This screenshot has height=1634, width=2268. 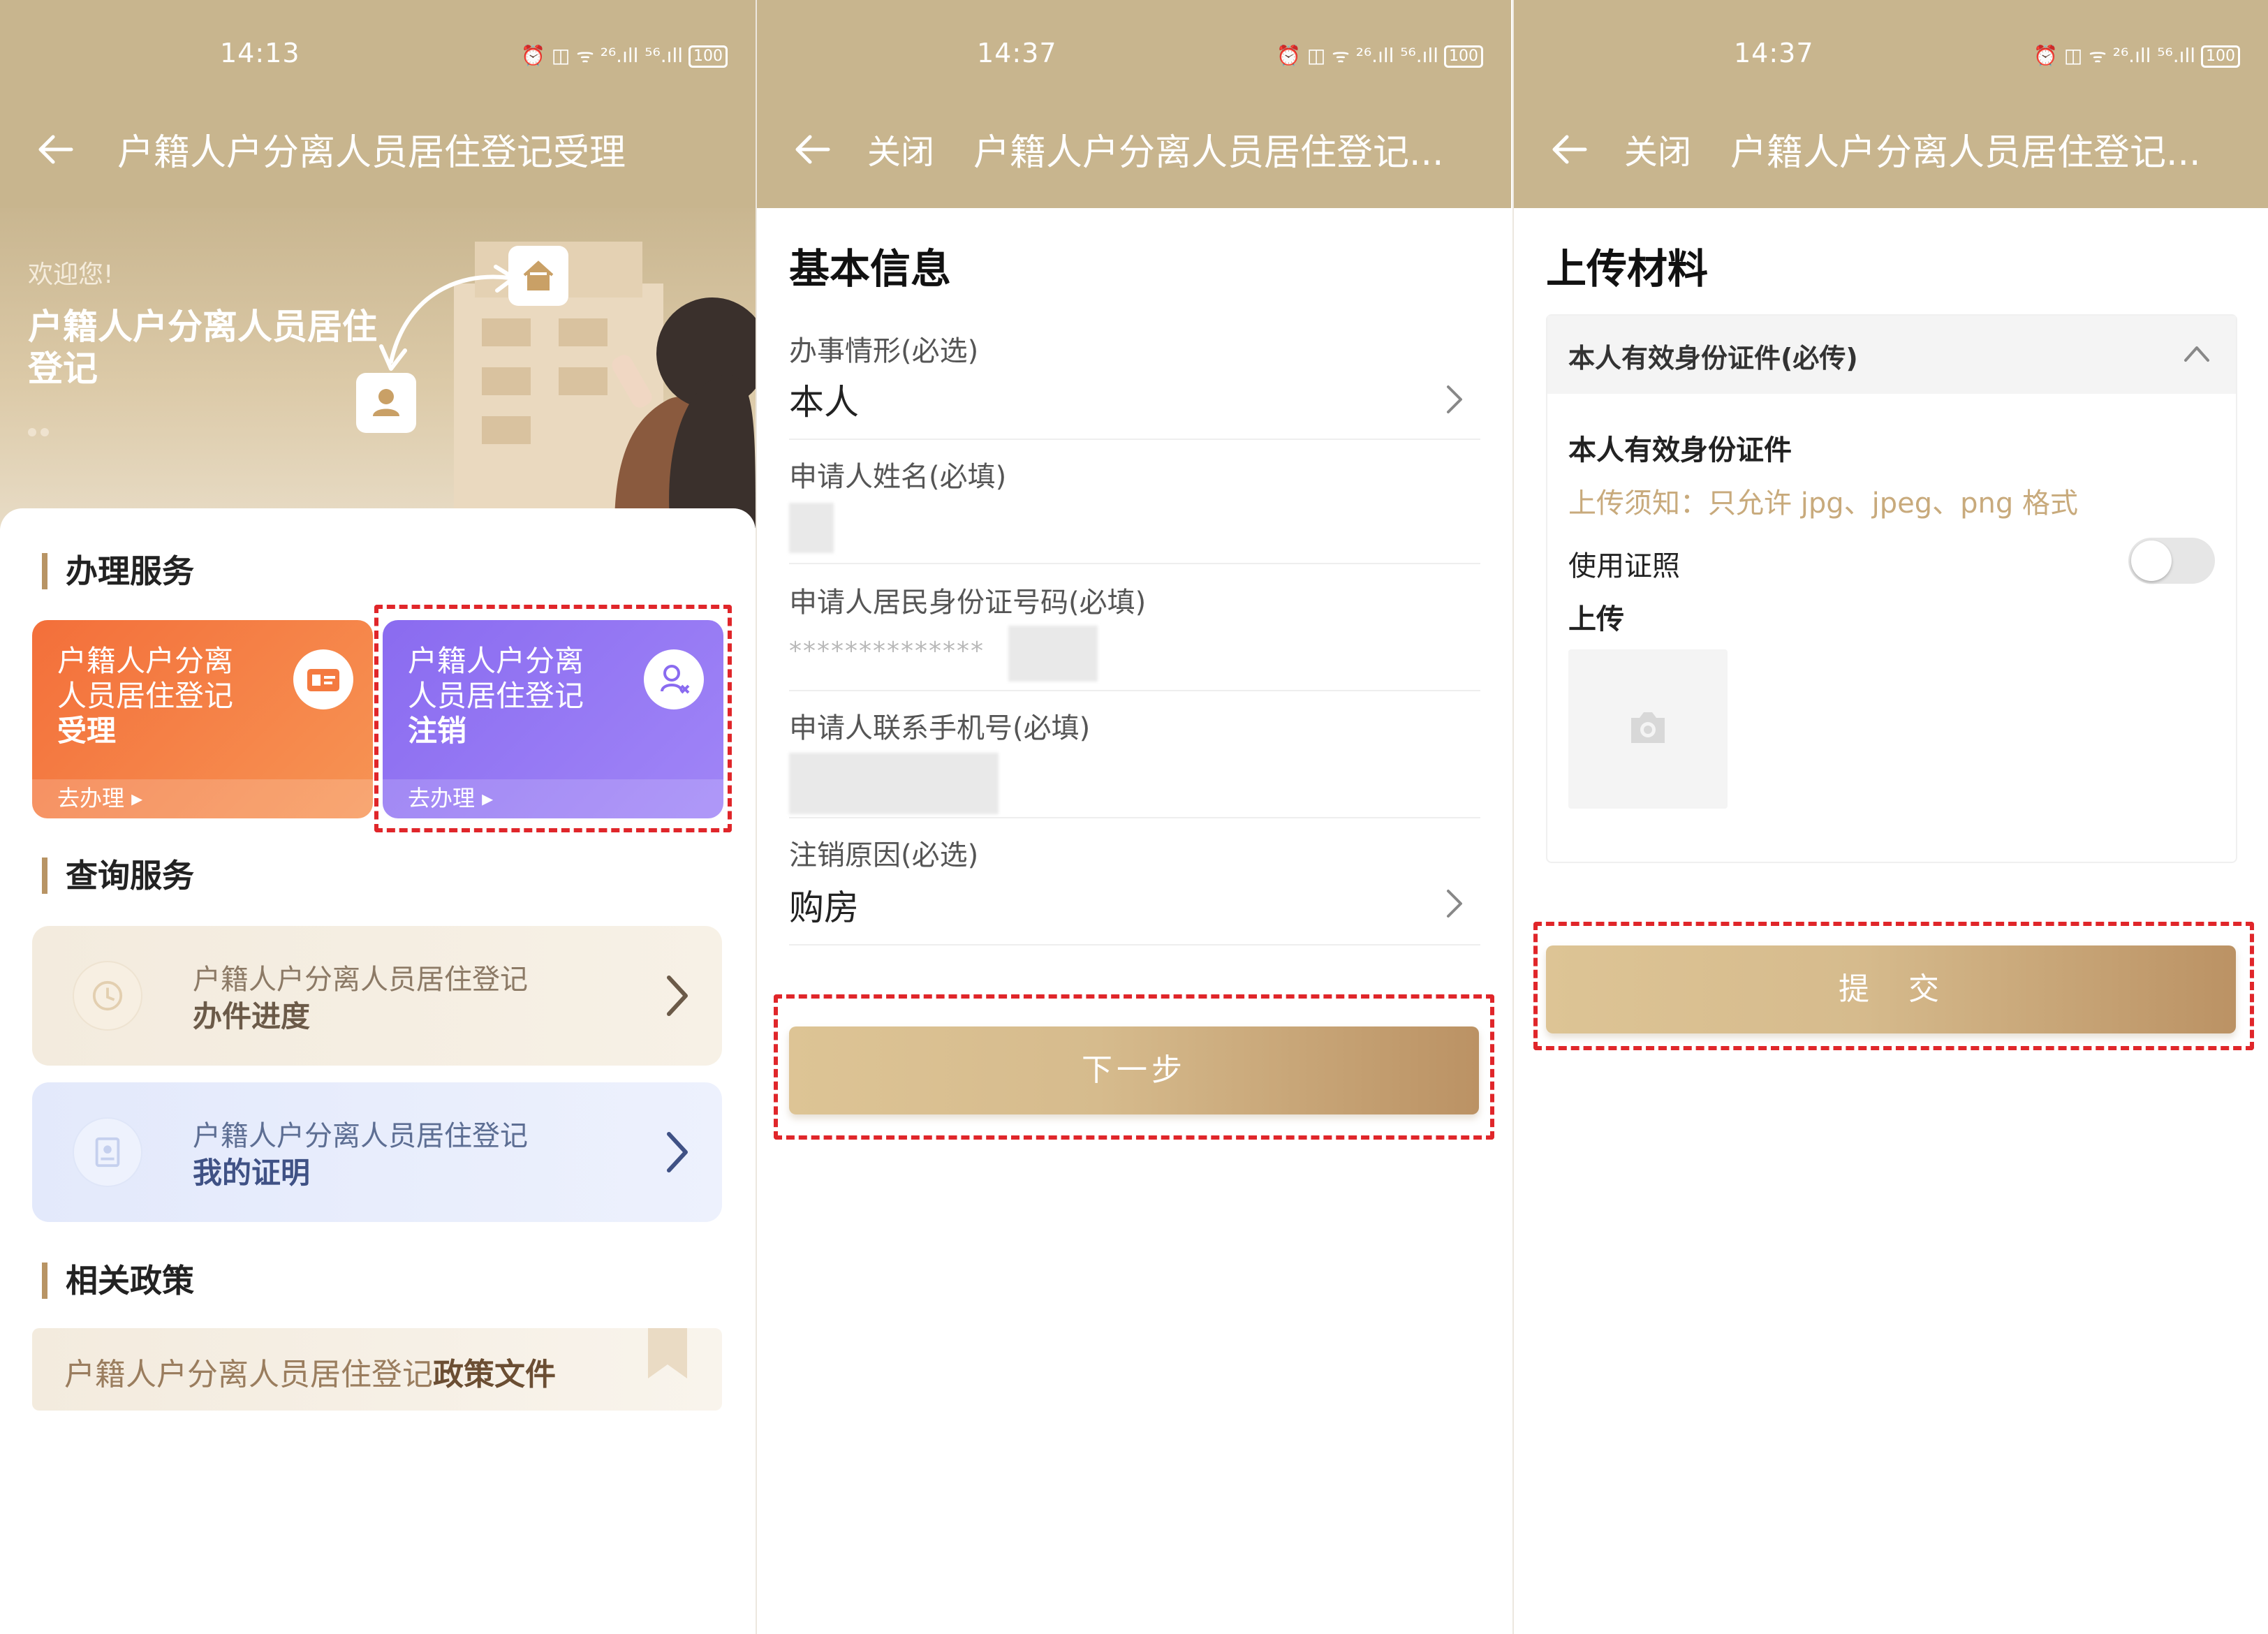 I want to click on service-card-type: 受理, so click(x=87, y=731).